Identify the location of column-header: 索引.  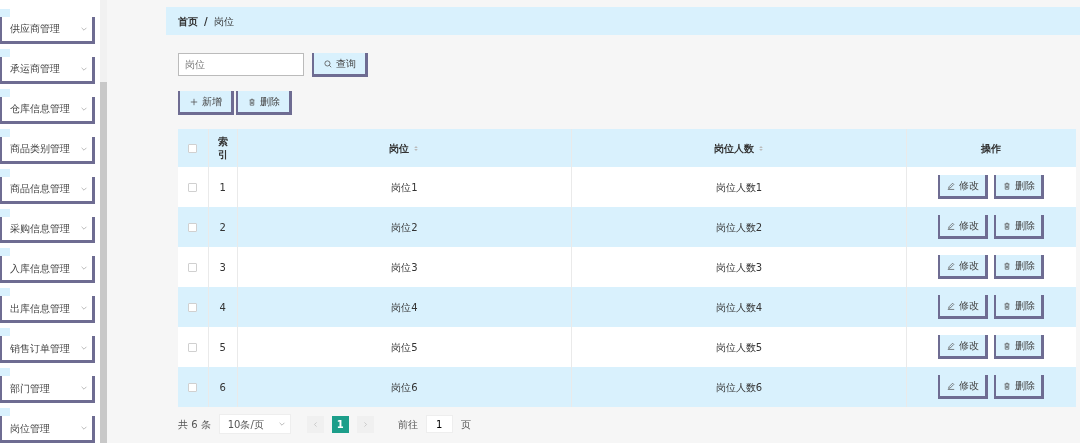
(222, 148).